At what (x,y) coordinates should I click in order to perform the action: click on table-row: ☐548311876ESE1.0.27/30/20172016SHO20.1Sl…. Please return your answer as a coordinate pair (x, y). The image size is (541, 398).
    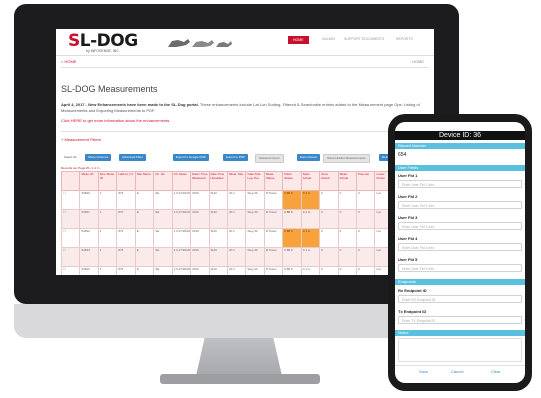
    Looking at the image, I should click on (245, 219).